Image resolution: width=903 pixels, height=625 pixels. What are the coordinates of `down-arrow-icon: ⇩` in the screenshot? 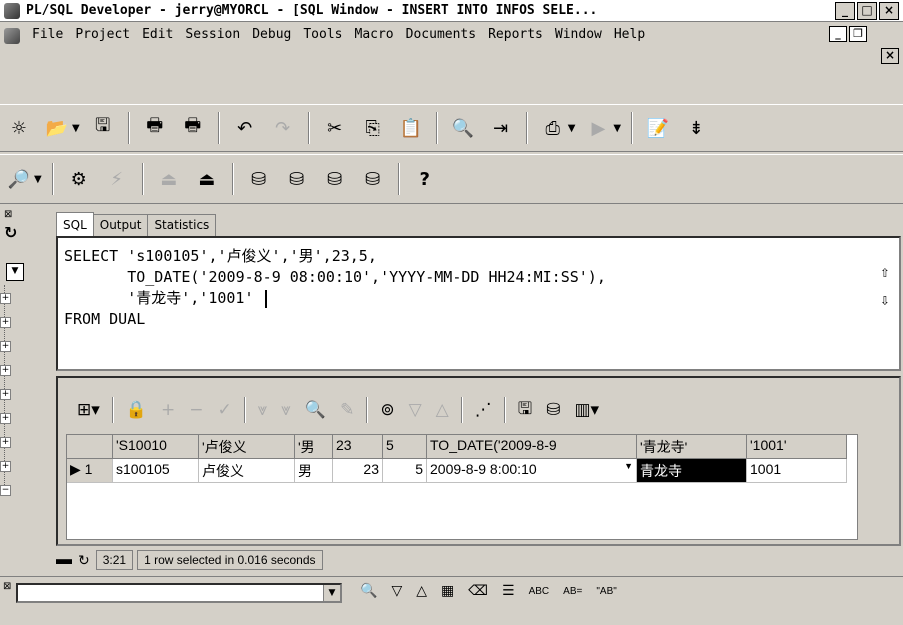 It's located at (885, 300).